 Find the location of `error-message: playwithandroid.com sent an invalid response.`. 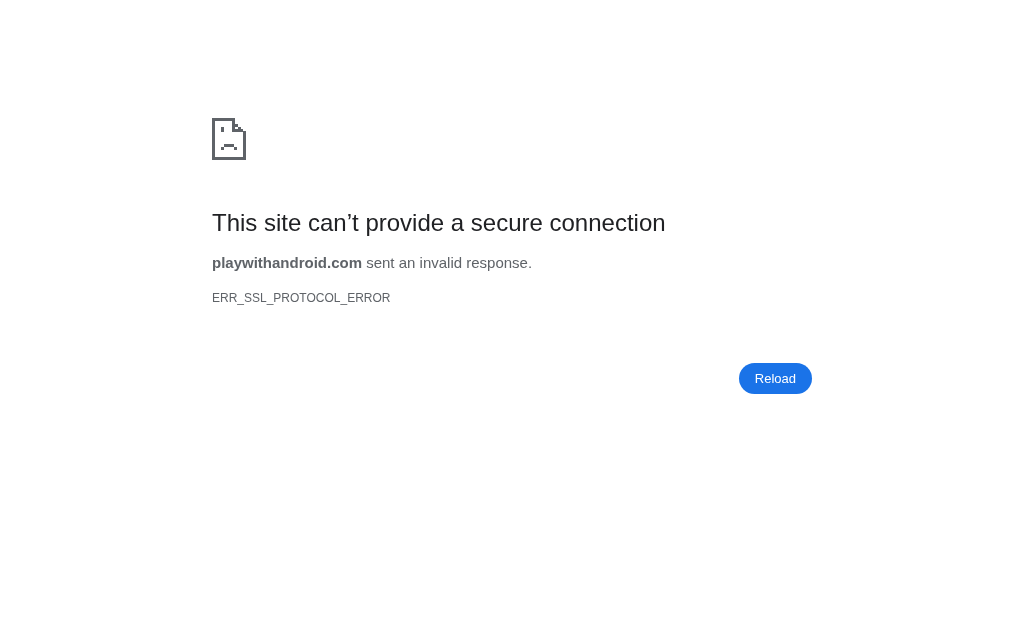

error-message: playwithandroid.com sent an invalid response. is located at coordinates (373, 263).